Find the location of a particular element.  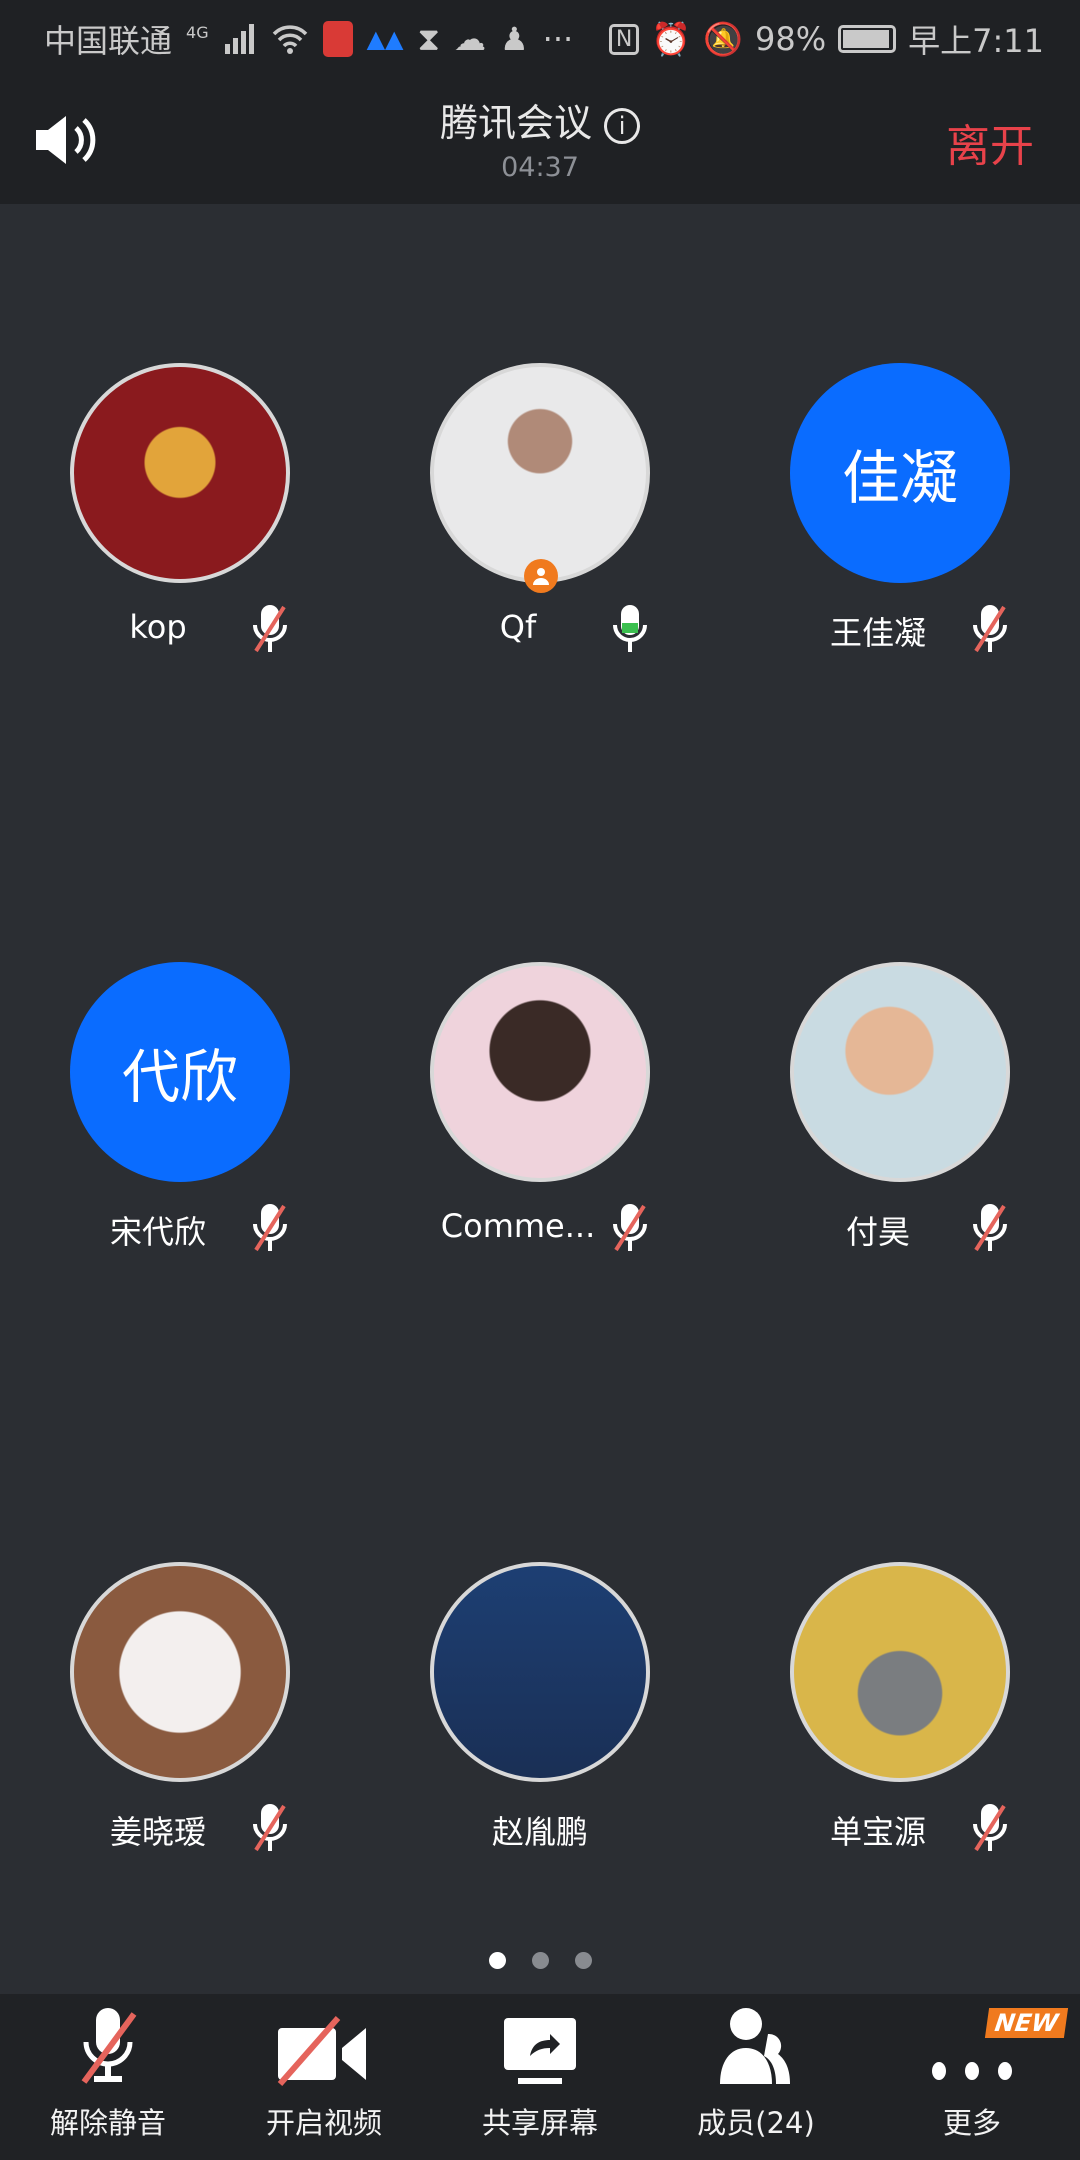

wifi-icon is located at coordinates (289, 39).